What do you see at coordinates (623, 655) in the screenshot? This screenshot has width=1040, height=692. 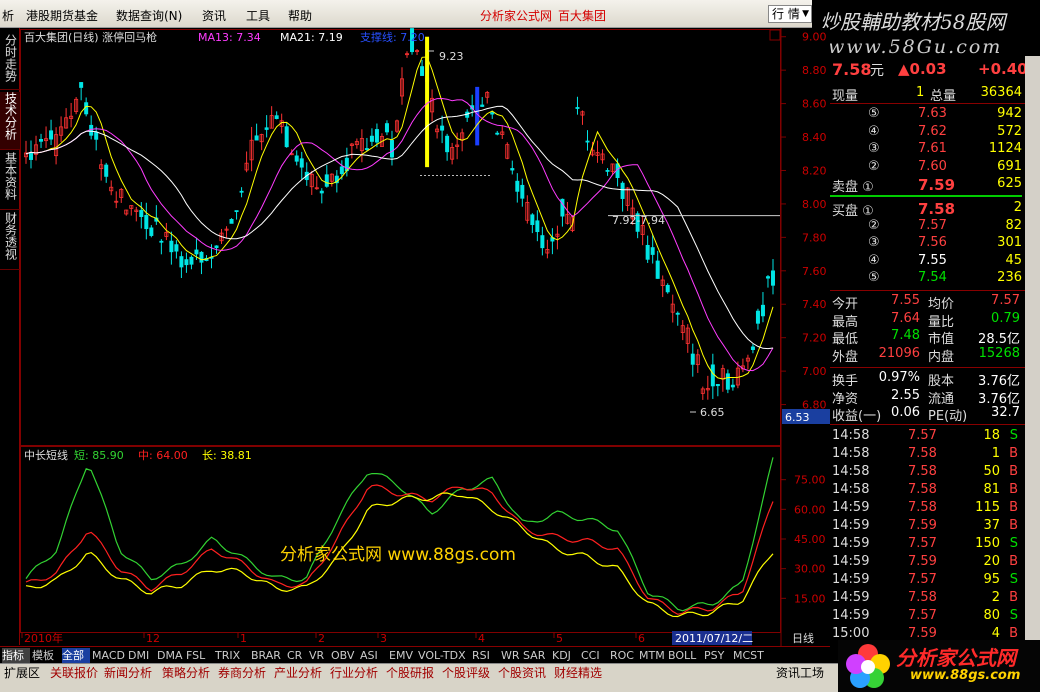 I see `indicator-tab: ROC` at bounding box center [623, 655].